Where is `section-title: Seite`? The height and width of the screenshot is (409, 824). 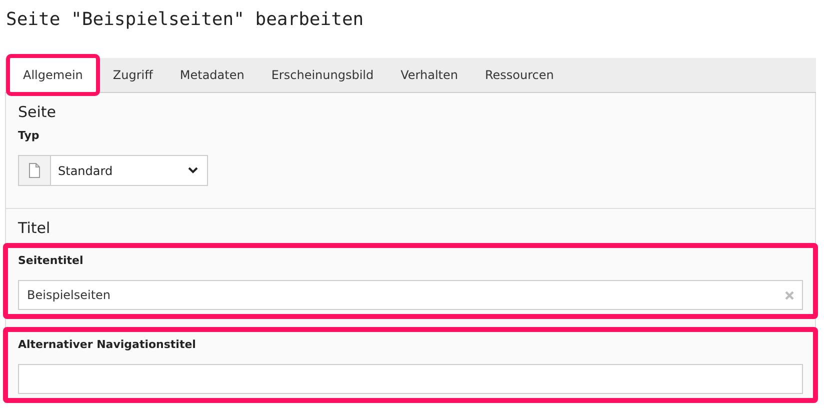 section-title: Seite is located at coordinates (37, 112).